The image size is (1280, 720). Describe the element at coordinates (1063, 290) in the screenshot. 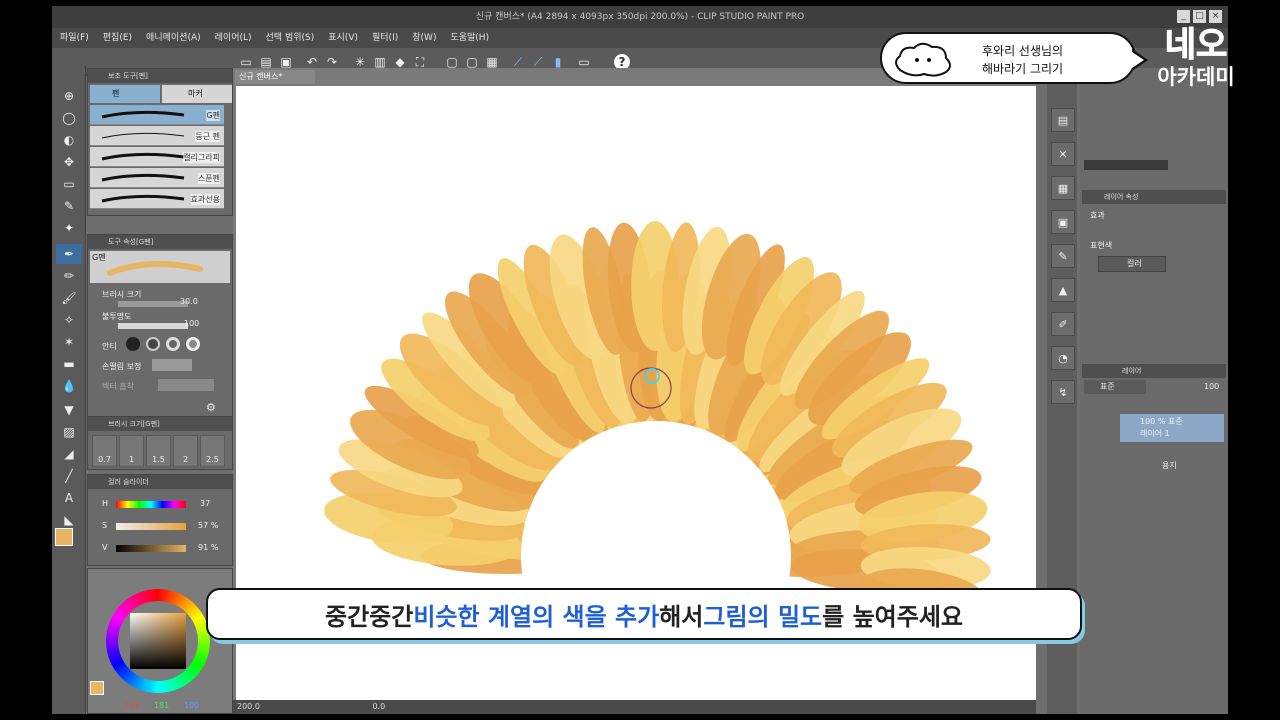

I see `image-icon: ▲` at that location.